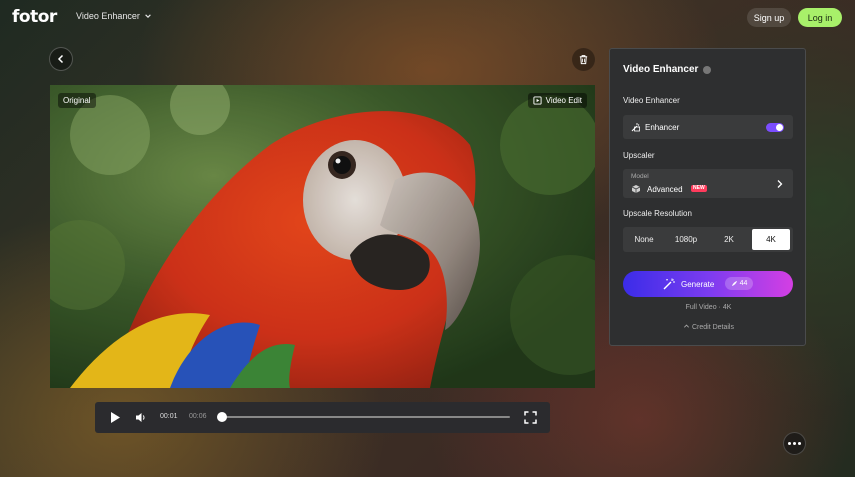 The width and height of the screenshot is (855, 477). What do you see at coordinates (640, 176) in the screenshot?
I see `model-caption: Model` at bounding box center [640, 176].